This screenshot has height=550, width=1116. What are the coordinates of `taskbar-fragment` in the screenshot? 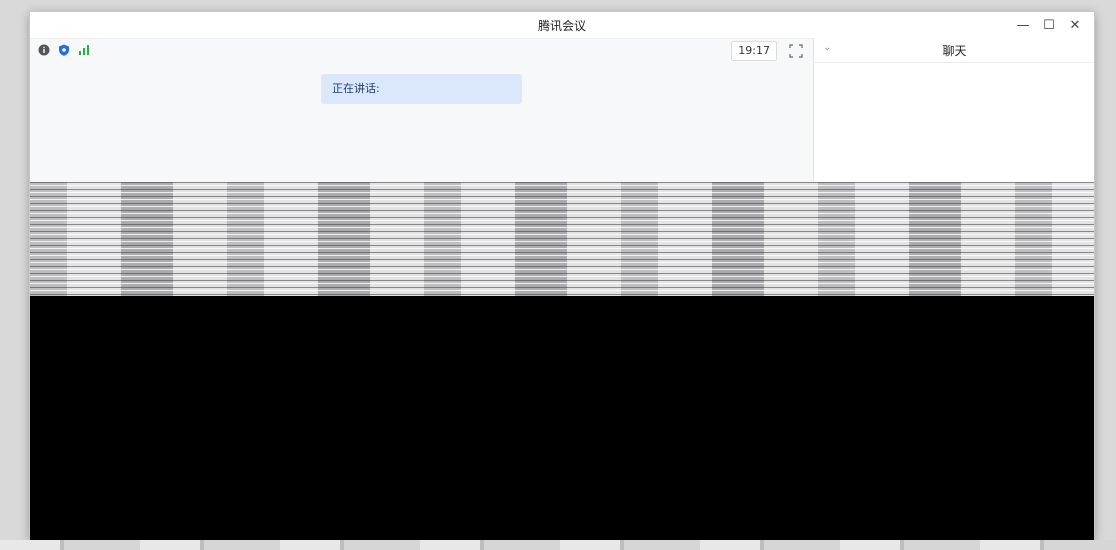 It's located at (558, 545).